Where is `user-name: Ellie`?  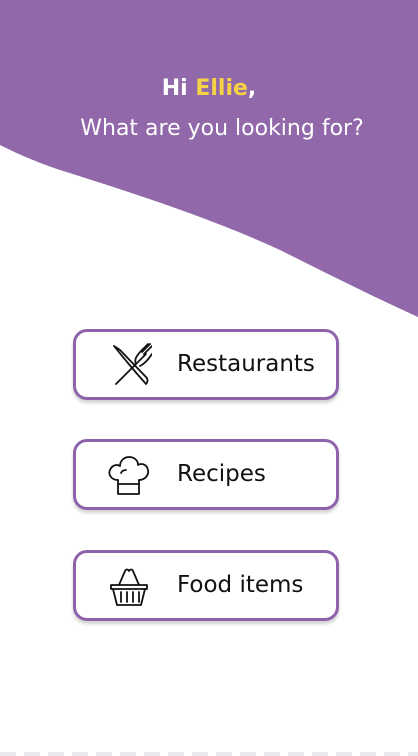
user-name: Ellie is located at coordinates (221, 88).